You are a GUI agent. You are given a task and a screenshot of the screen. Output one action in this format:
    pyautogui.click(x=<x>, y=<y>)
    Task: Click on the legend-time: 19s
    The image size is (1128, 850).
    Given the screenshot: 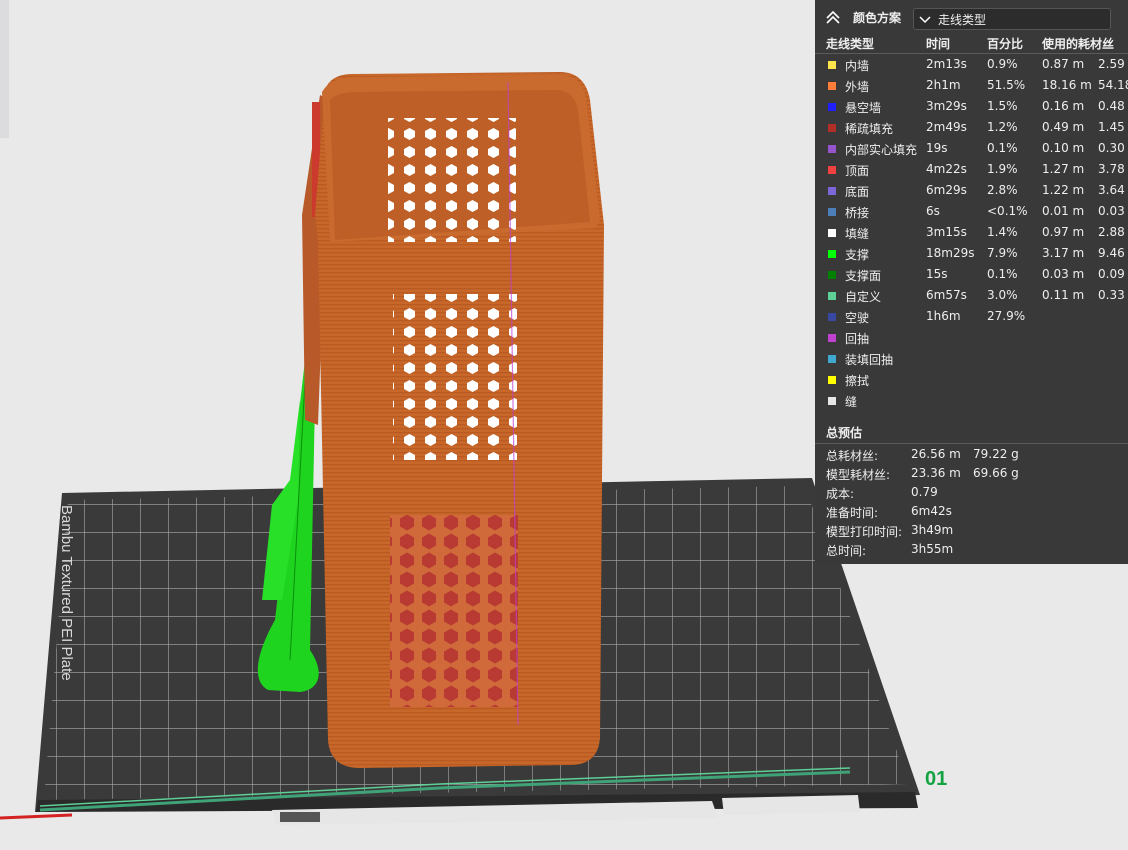 What is the action you would take?
    pyautogui.click(x=937, y=148)
    